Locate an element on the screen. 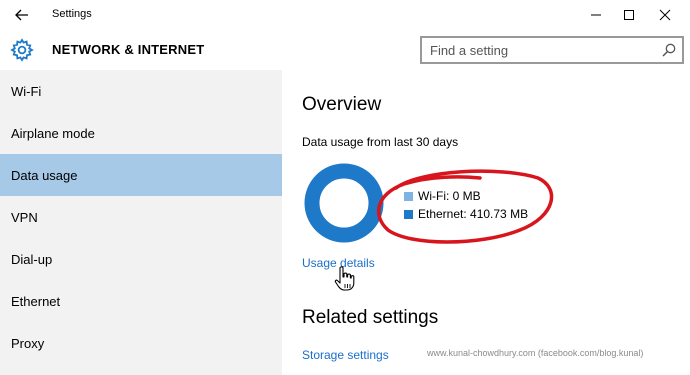 The image size is (690, 375). gear-icon is located at coordinates (22, 50).